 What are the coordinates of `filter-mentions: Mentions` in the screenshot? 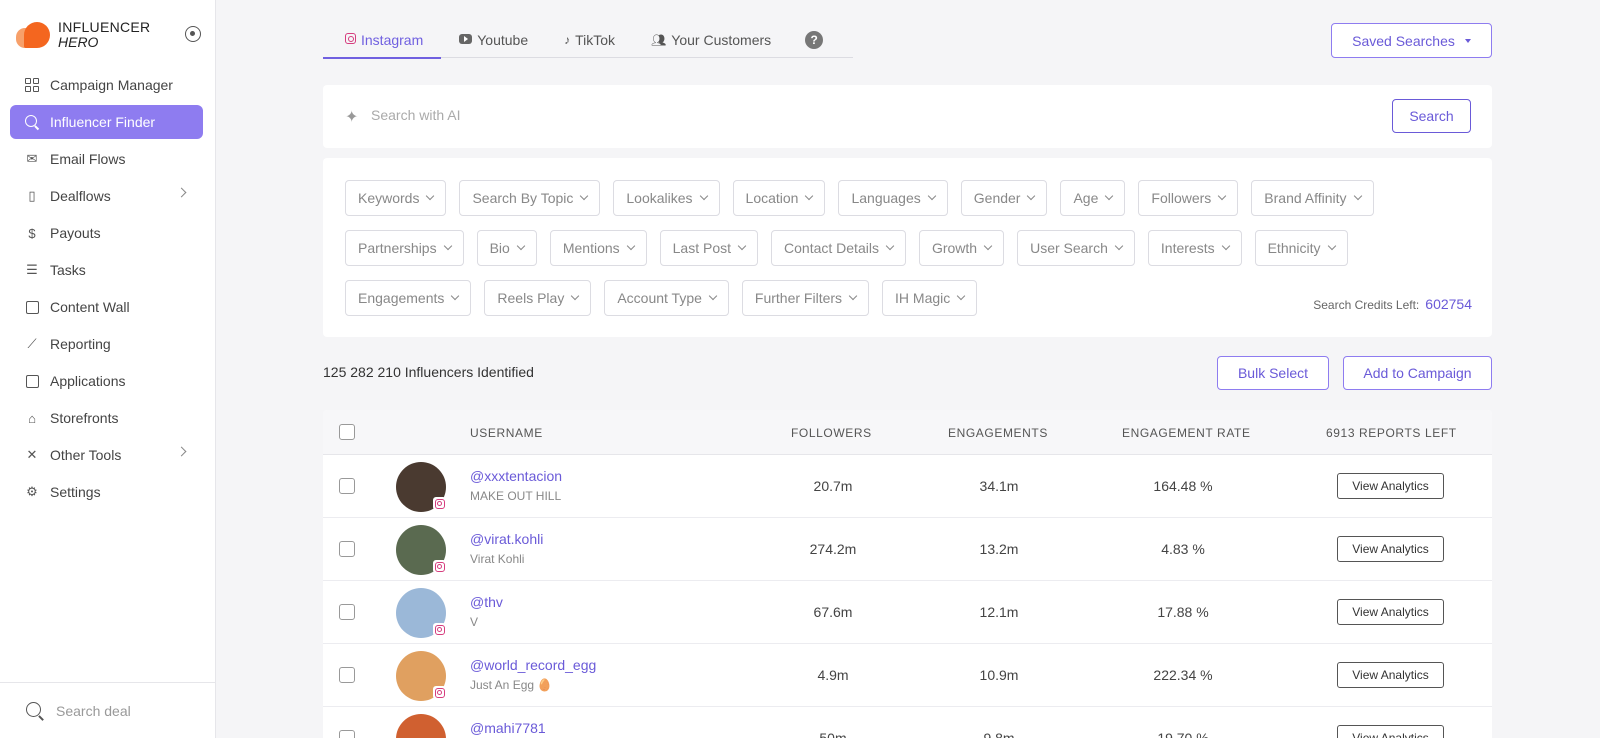 It's located at (598, 248).